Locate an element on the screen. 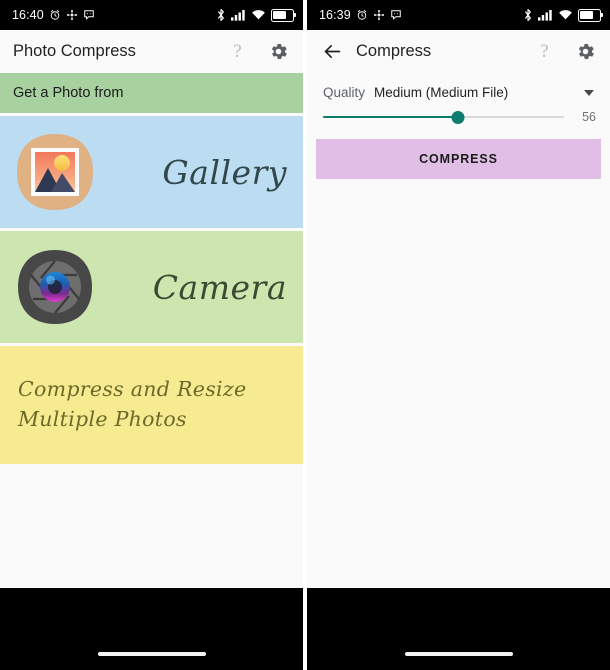  status-time: 16:40 is located at coordinates (28, 15).